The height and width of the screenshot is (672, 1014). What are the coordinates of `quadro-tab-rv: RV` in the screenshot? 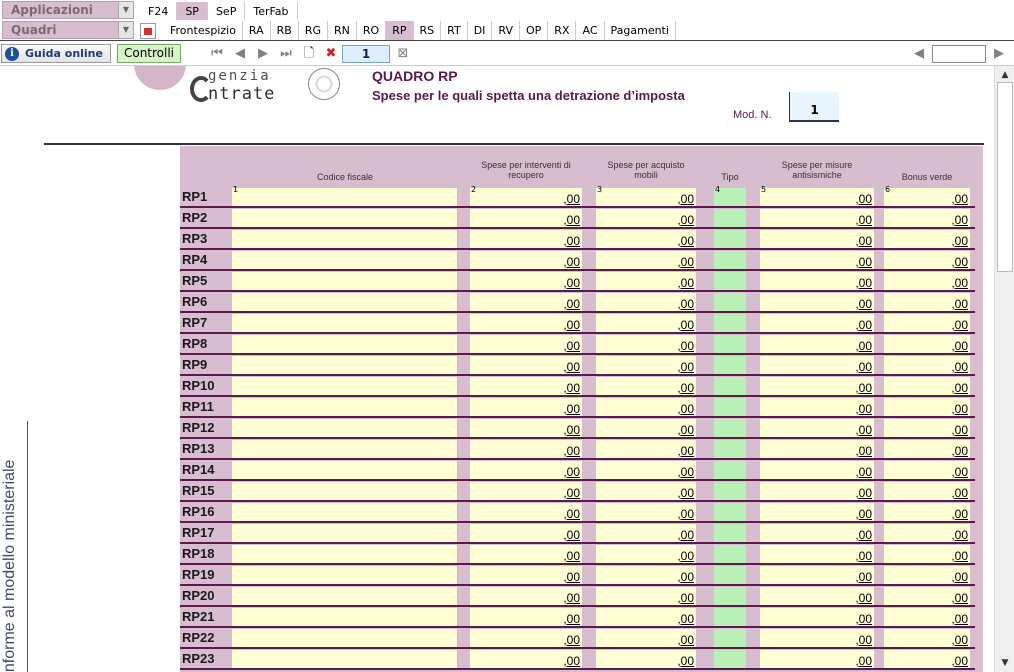 It's located at (506, 30).